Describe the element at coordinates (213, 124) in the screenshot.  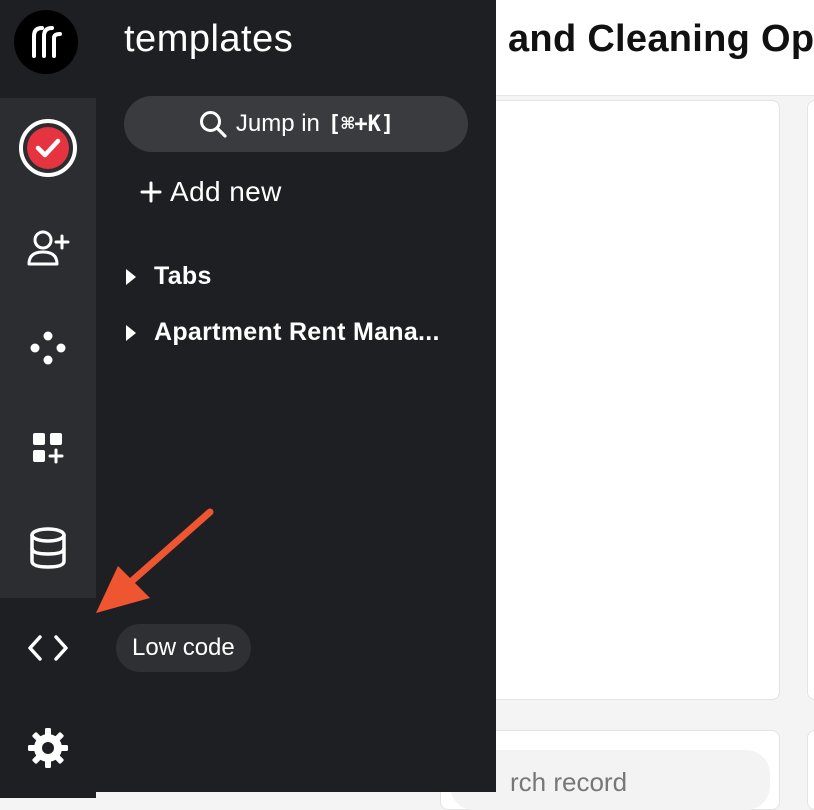
I see `search-icon` at that location.